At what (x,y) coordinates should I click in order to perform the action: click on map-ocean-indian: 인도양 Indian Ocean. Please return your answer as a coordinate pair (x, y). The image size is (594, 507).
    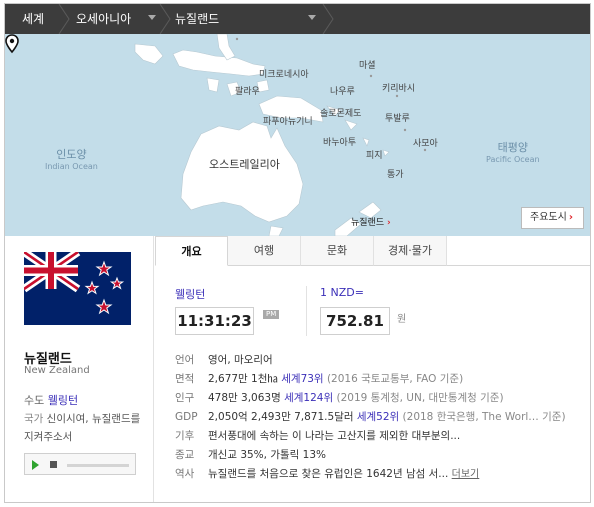
    Looking at the image, I should click on (71, 158).